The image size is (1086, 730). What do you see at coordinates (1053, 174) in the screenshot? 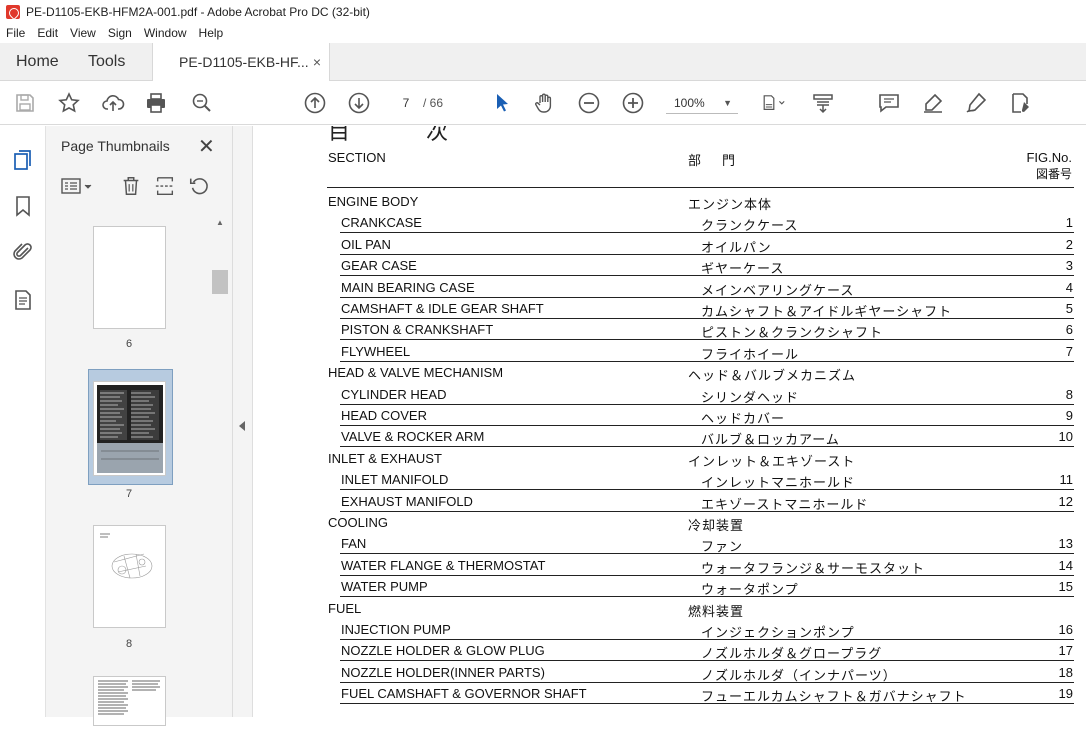
I see `column-header-fig-jp: 図番号` at bounding box center [1053, 174].